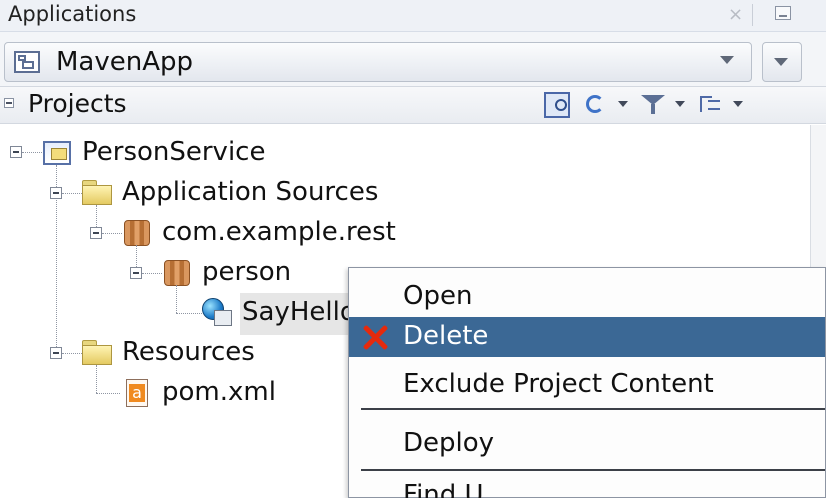  I want to click on filter-icon, so click(655, 105).